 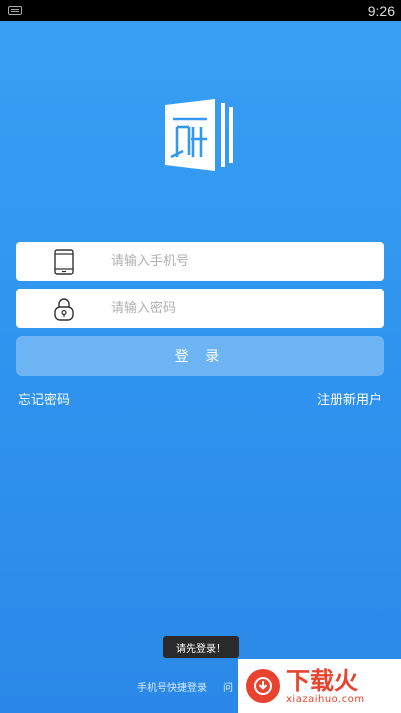 What do you see at coordinates (349, 398) in the screenshot?
I see `register-link: 注册新用户` at bounding box center [349, 398].